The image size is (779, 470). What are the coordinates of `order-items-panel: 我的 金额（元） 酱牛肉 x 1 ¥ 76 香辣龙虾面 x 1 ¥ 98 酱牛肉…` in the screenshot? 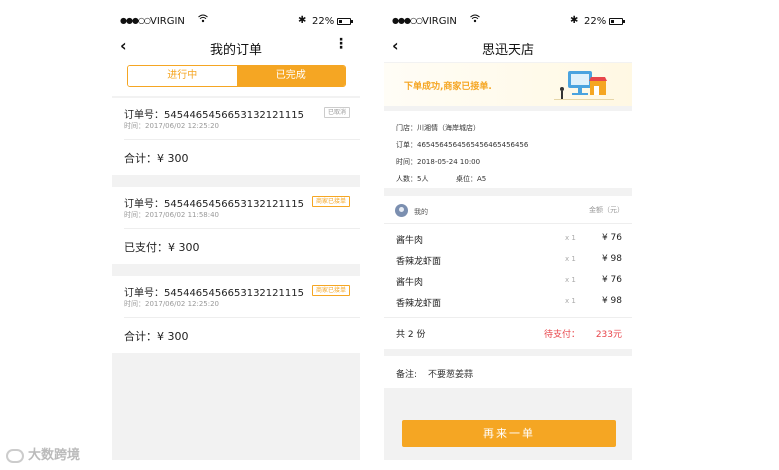 It's located at (508, 272).